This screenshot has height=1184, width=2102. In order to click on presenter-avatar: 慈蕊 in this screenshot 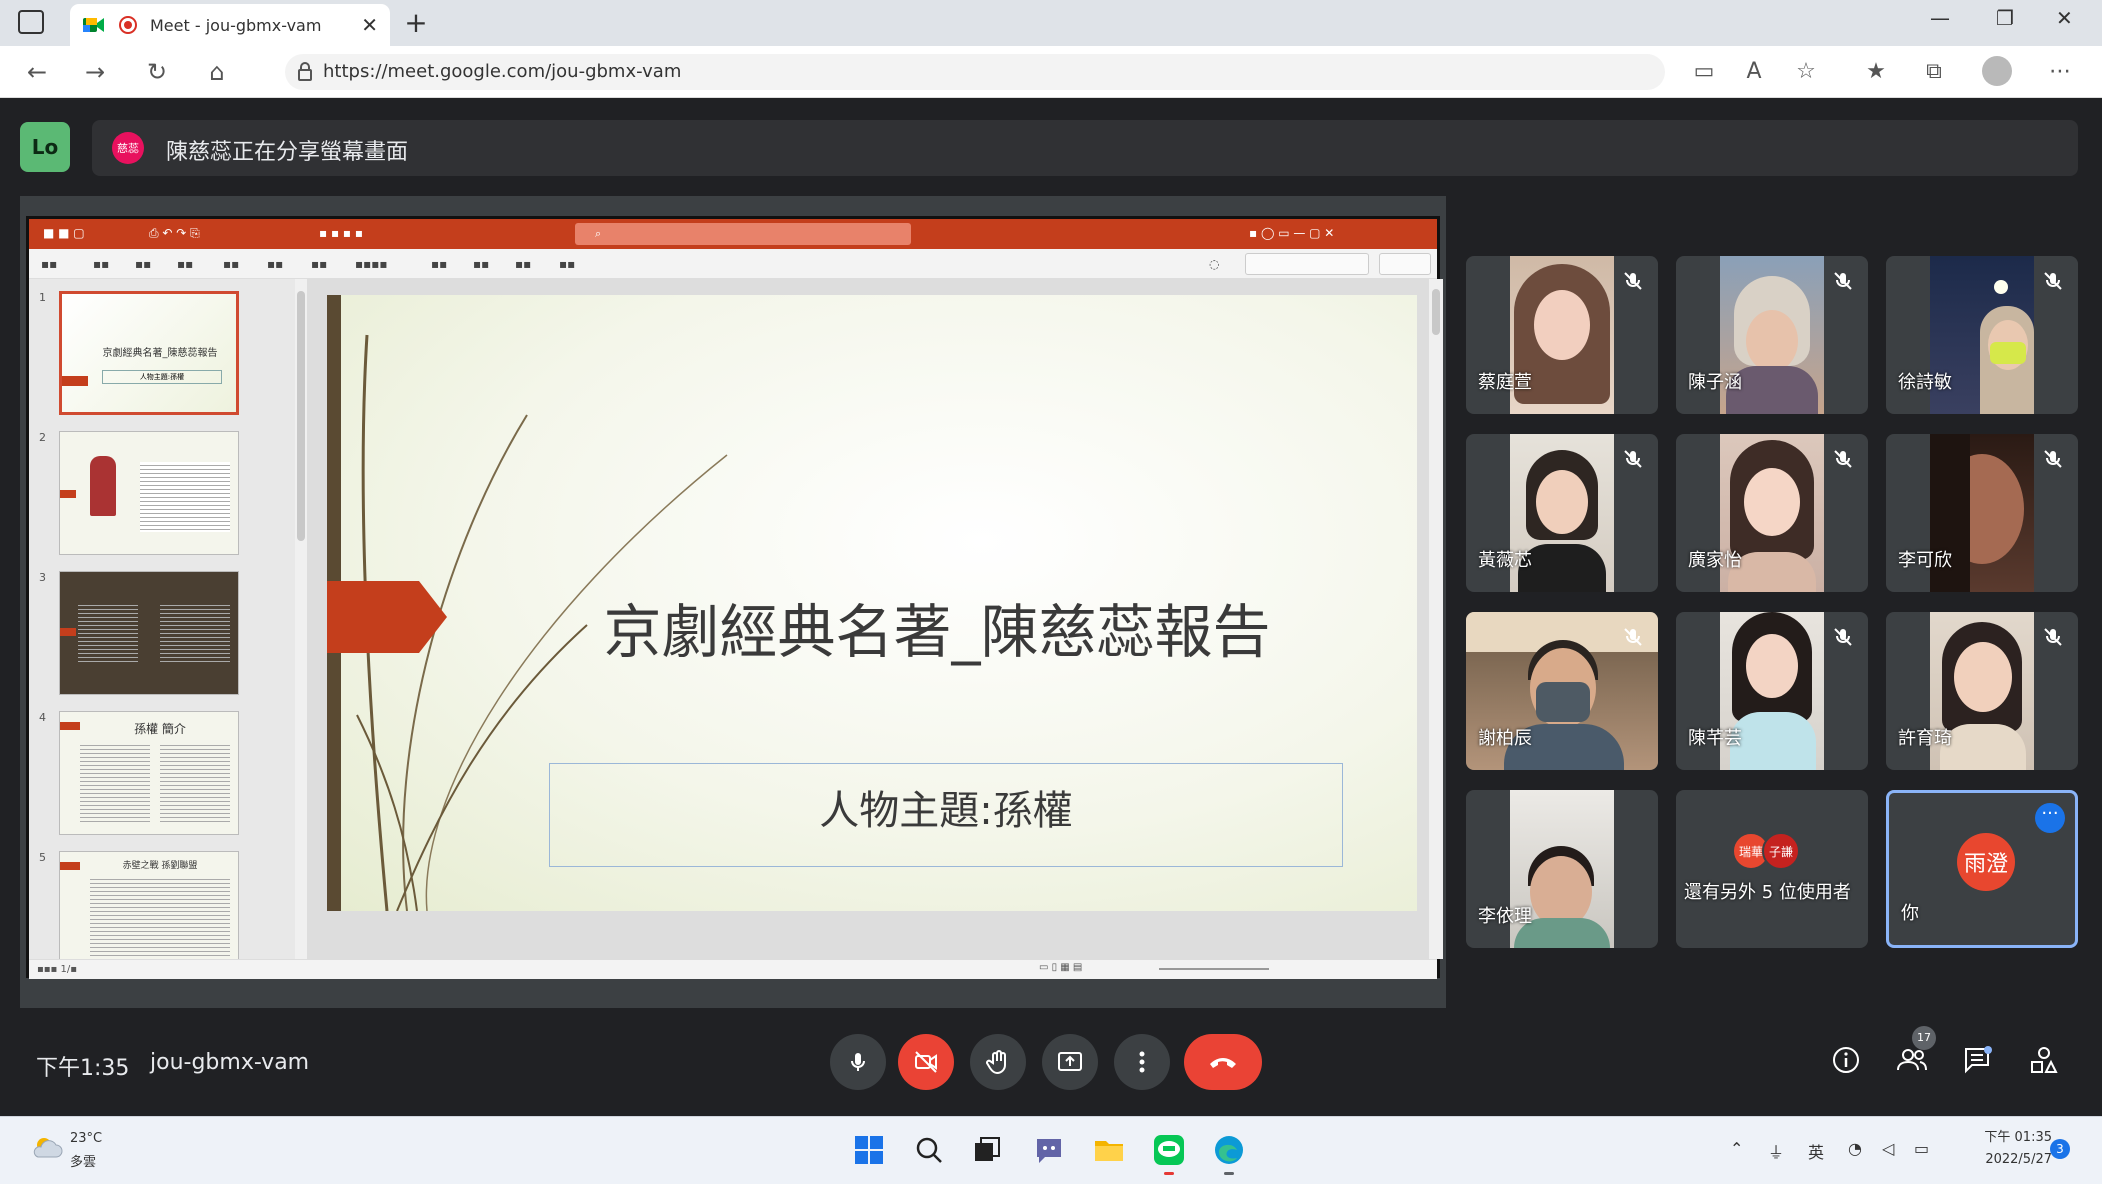, I will do `click(128, 148)`.